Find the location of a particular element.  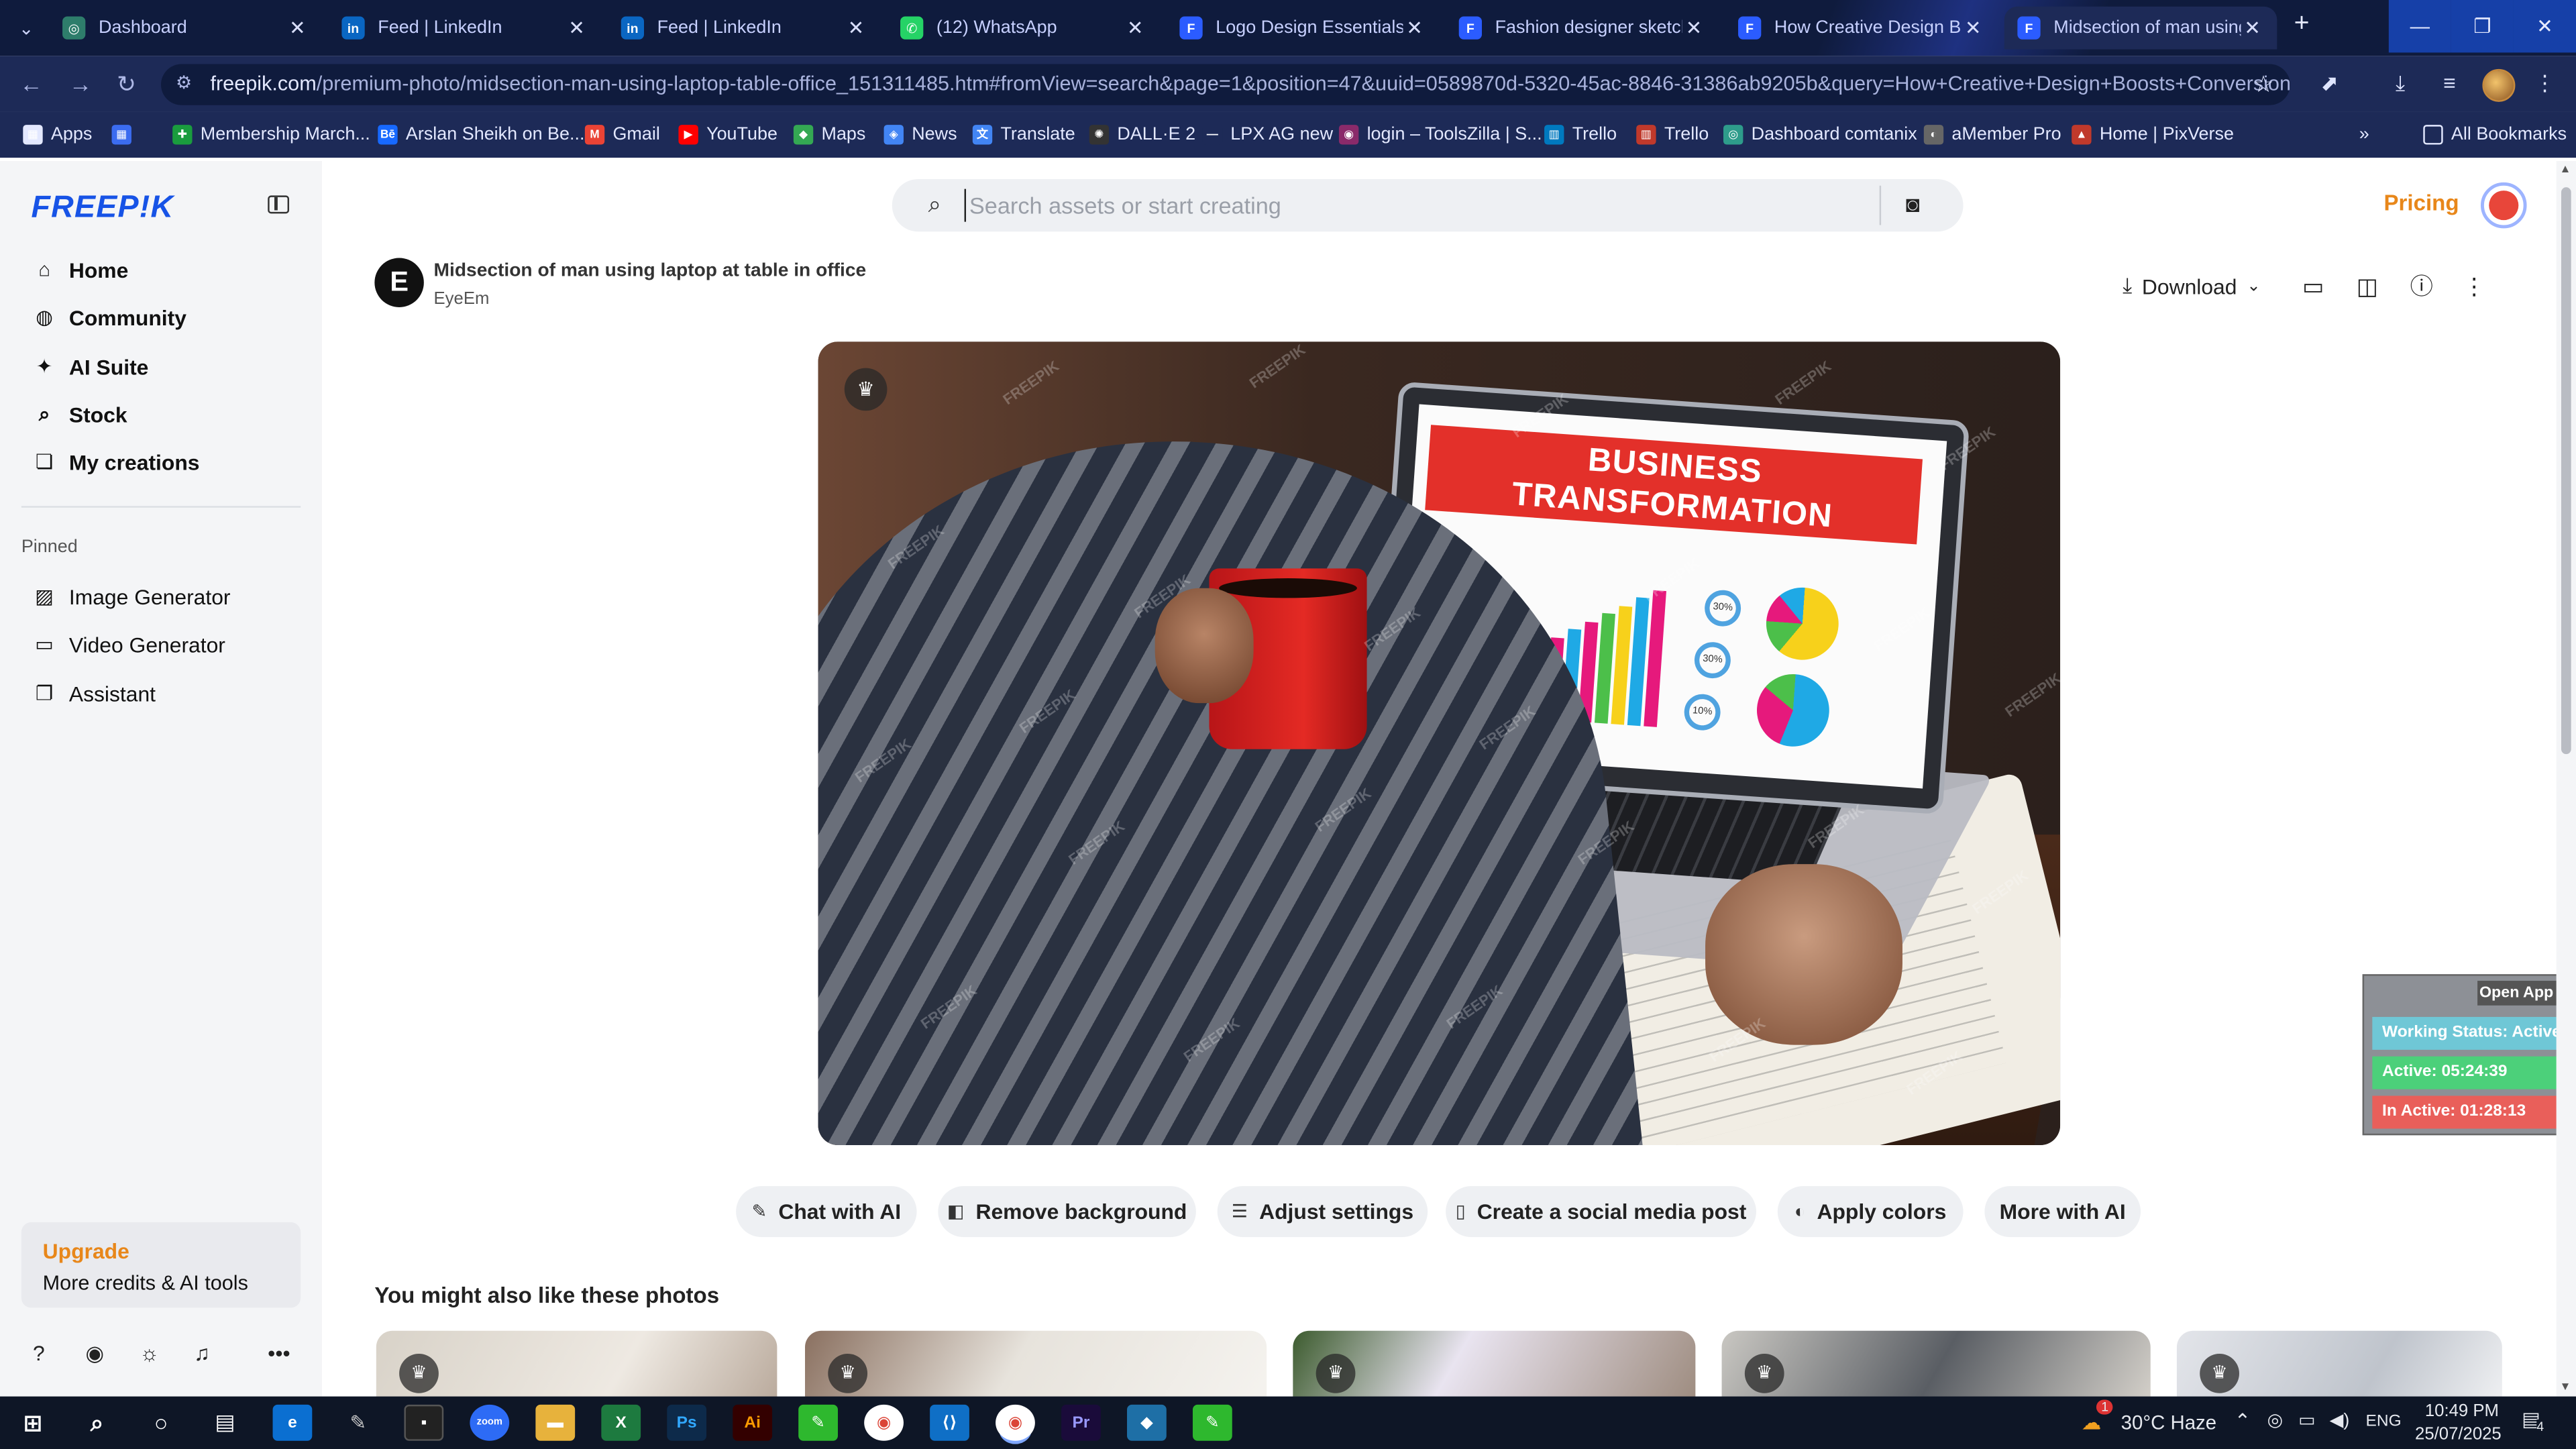

search-icon: ⌕ is located at coordinates (934, 205).